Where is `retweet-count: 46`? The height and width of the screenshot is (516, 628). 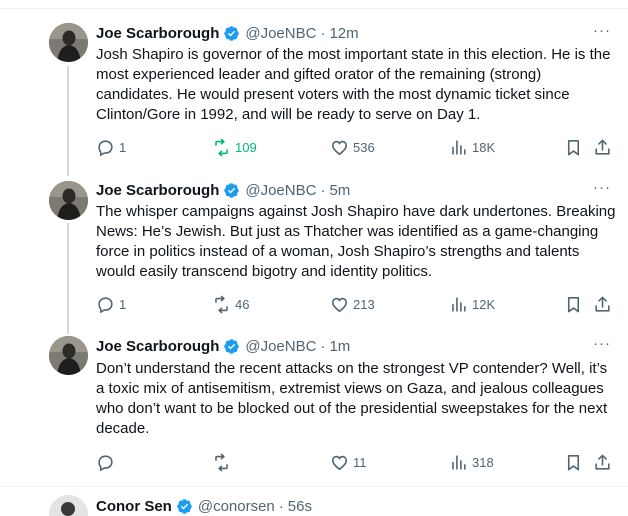
retweet-count: 46 is located at coordinates (242, 304).